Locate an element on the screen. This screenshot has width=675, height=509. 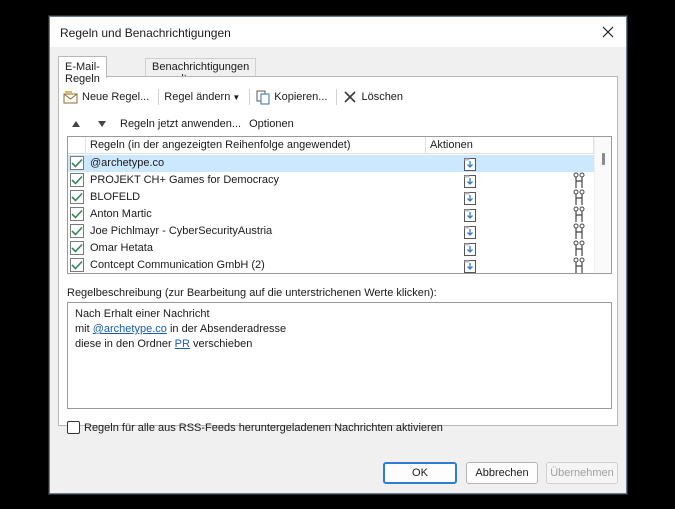
description-text: verschieben is located at coordinates (221, 344).